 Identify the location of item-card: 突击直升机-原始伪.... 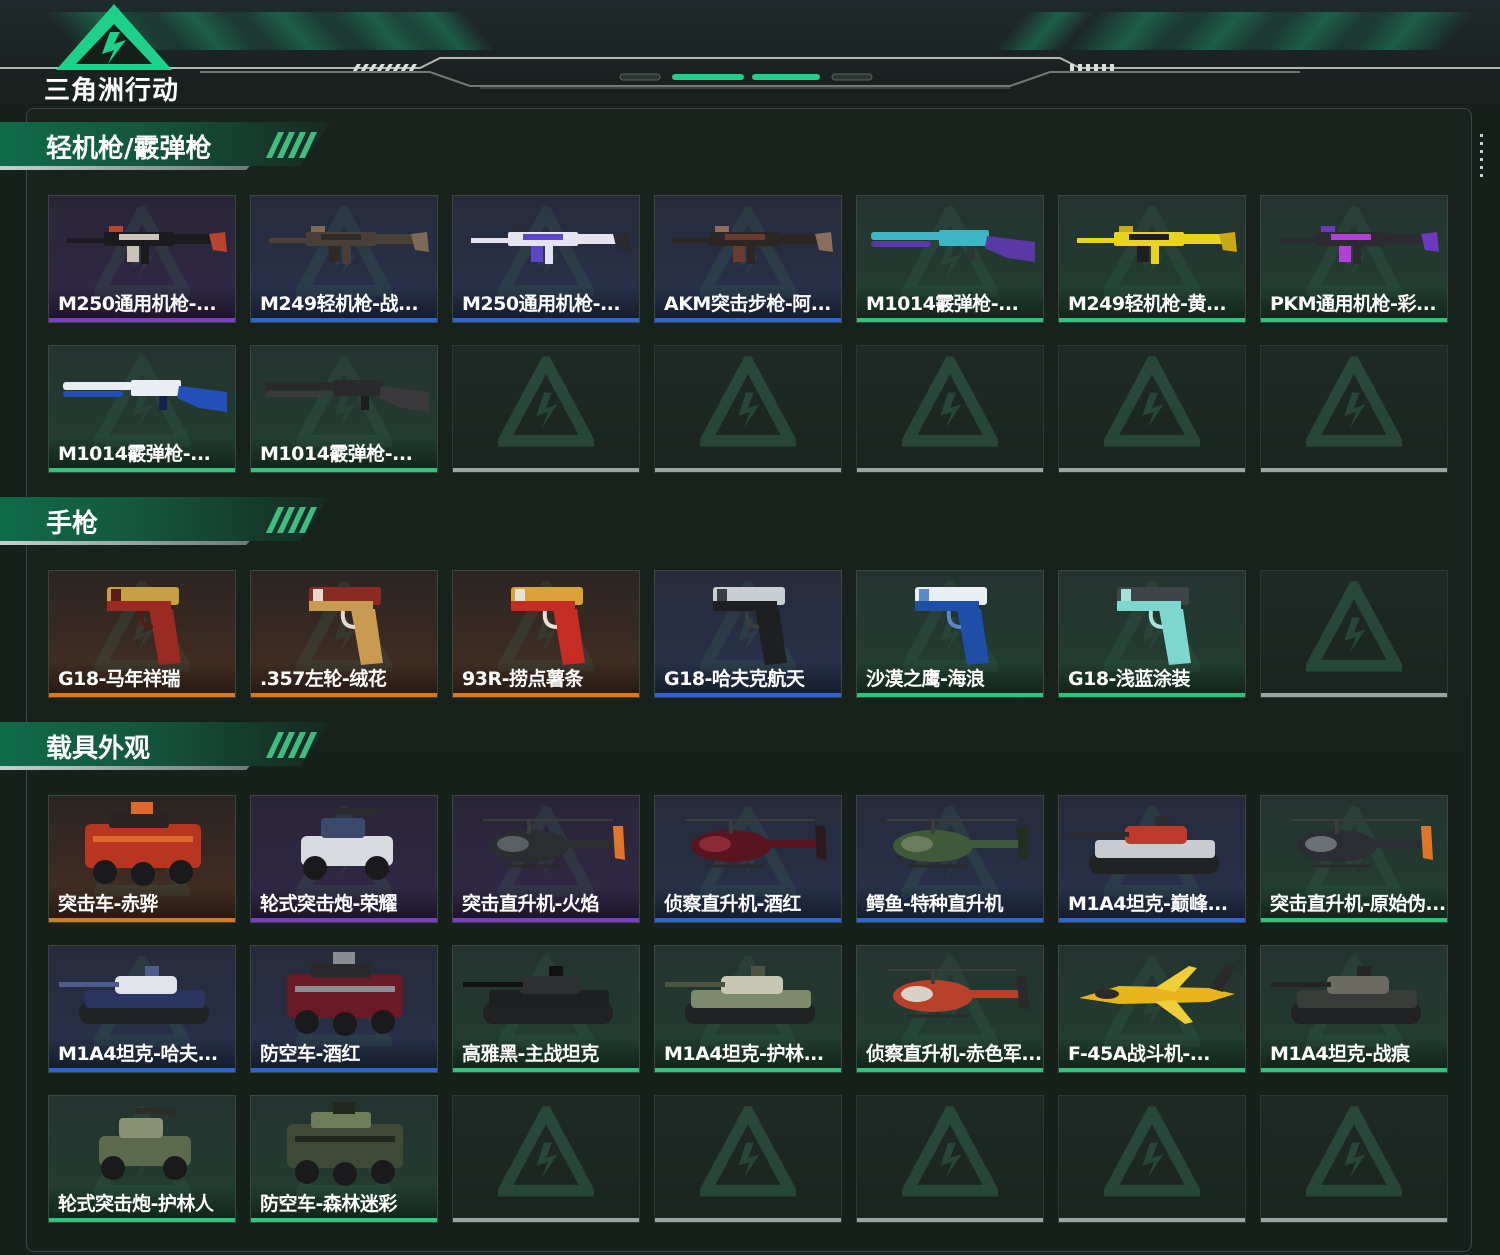
(1354, 859).